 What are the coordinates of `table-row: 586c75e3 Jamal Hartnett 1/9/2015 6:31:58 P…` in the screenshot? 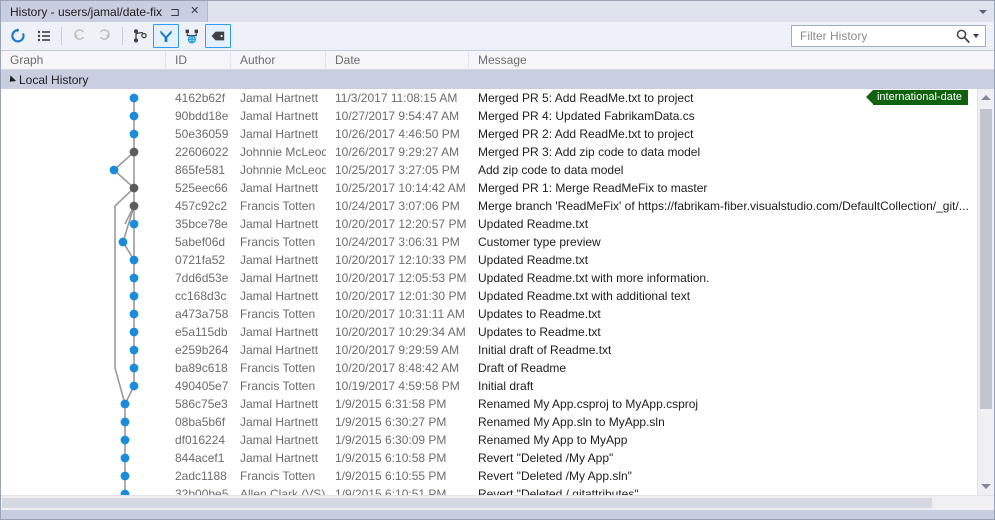 It's located at (489, 404).